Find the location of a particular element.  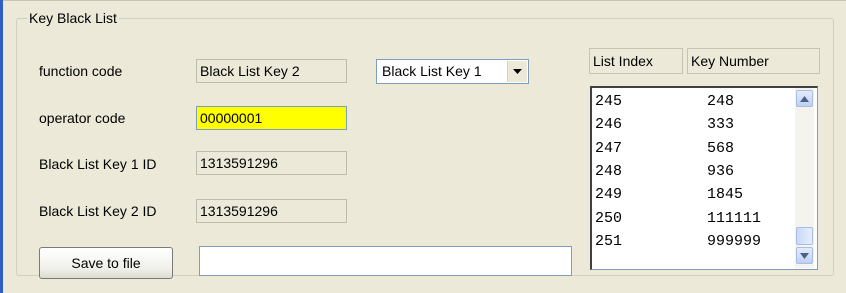

list-scrollbar is located at coordinates (804, 178).